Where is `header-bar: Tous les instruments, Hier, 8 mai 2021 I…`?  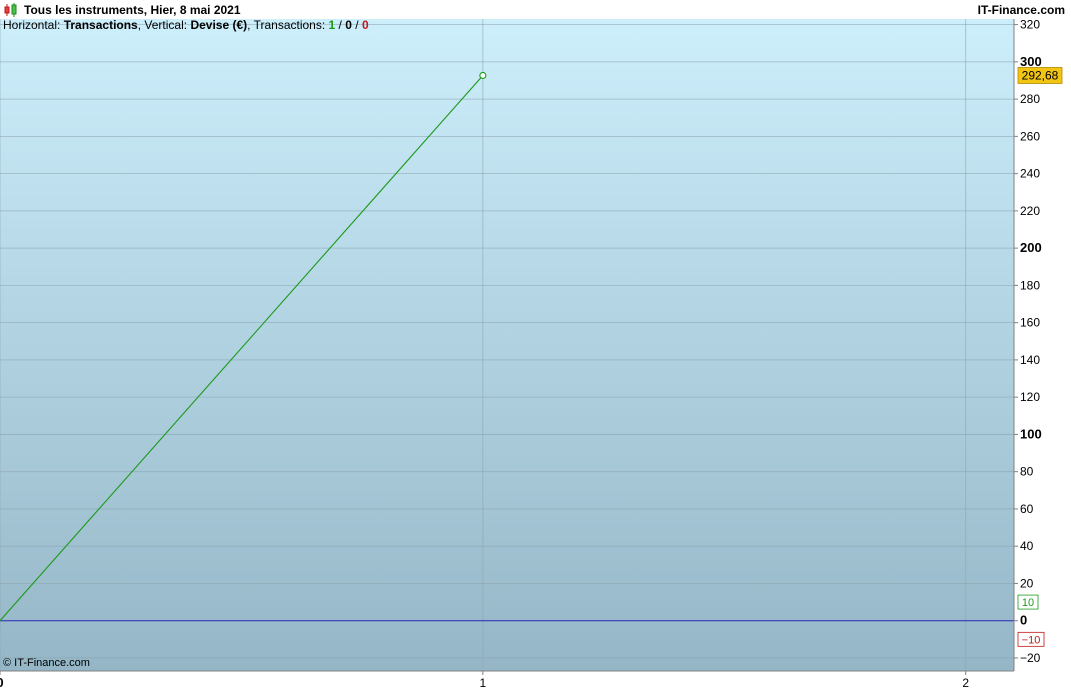 header-bar: Tous les instruments, Hier, 8 mai 2021 I… is located at coordinates (535, 9).